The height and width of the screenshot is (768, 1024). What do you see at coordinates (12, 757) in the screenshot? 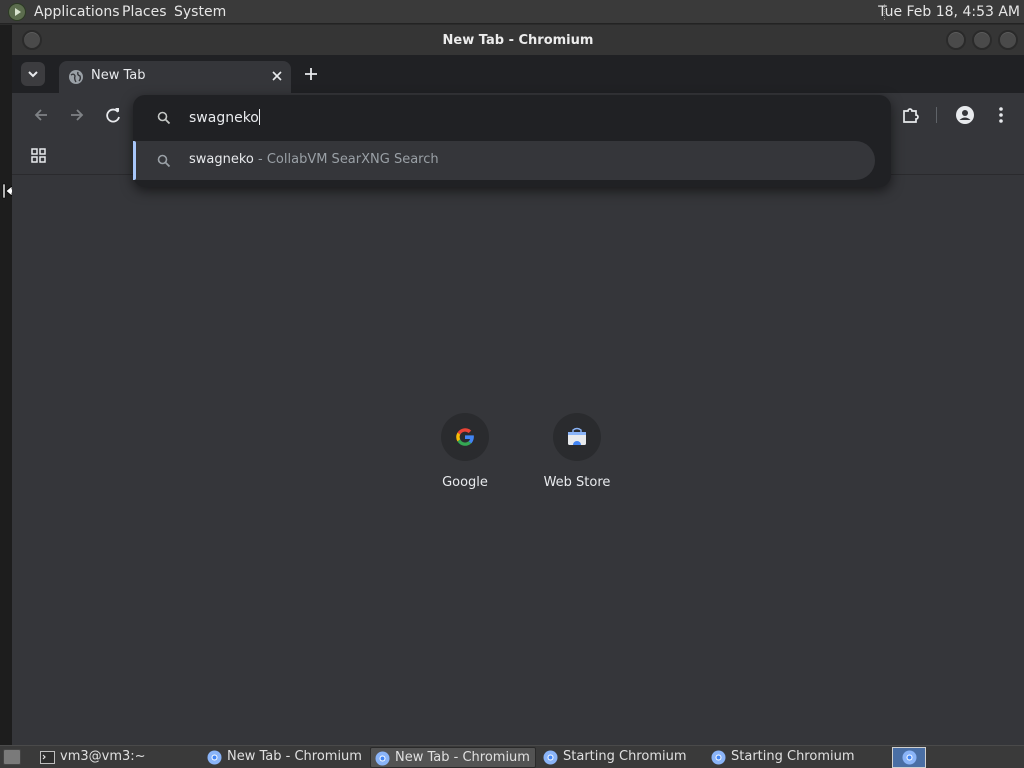
I see `show-desktop-button` at bounding box center [12, 757].